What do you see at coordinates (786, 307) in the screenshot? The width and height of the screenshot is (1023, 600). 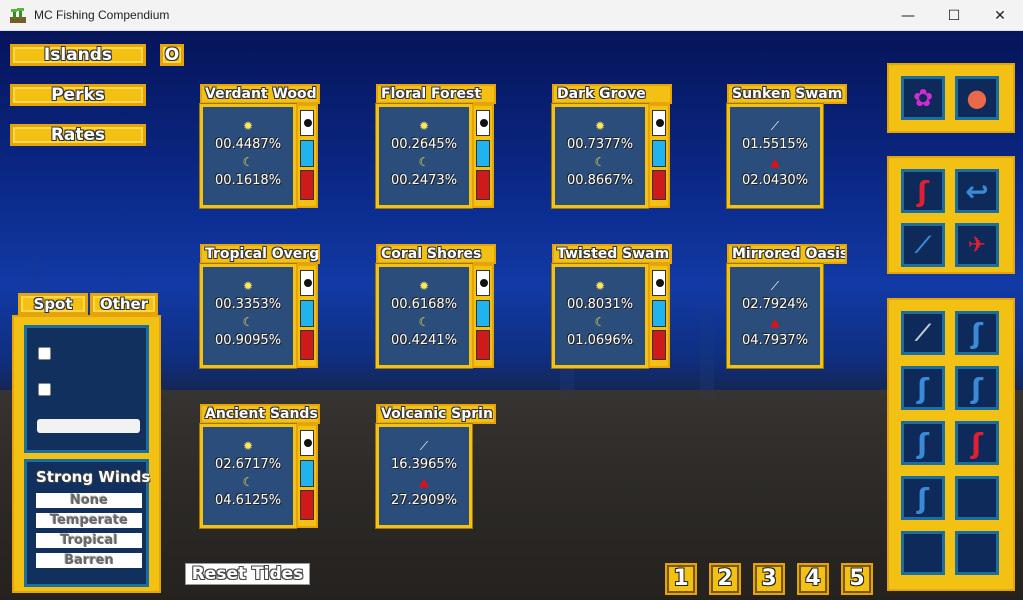 I see `island-card: Mirrored Oasis ⟋ 02.7924% ▲ 04.7937%` at bounding box center [786, 307].